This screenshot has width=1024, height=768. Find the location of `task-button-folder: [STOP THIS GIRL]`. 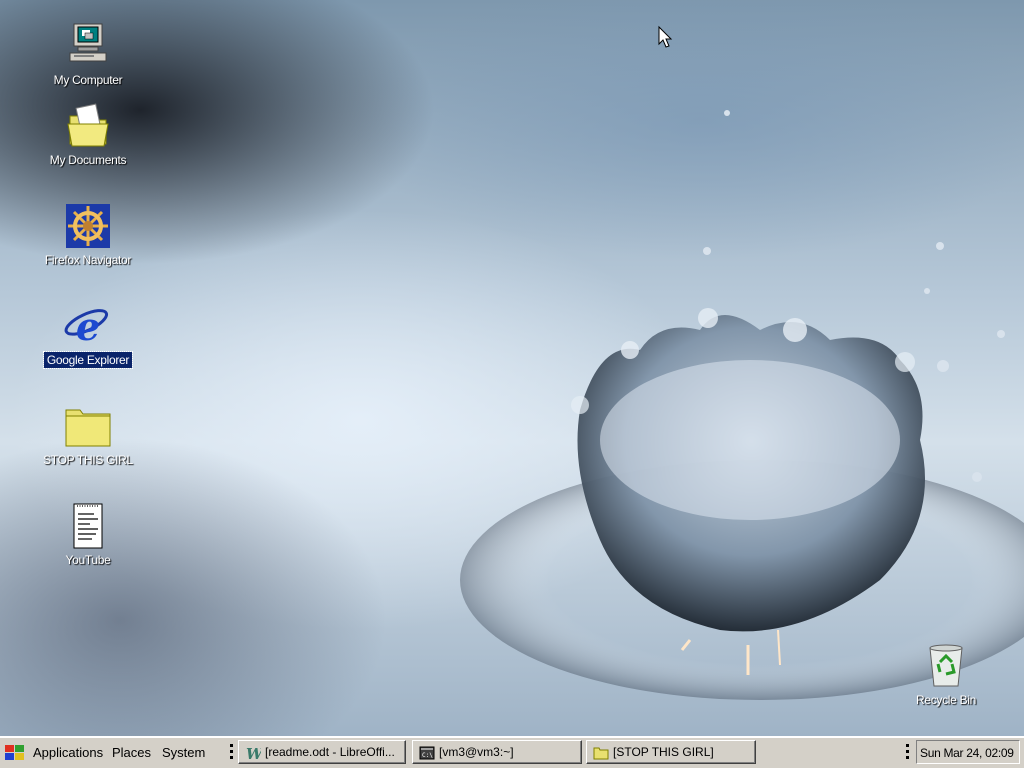

task-button-folder: [STOP THIS GIRL] is located at coordinates (671, 752).